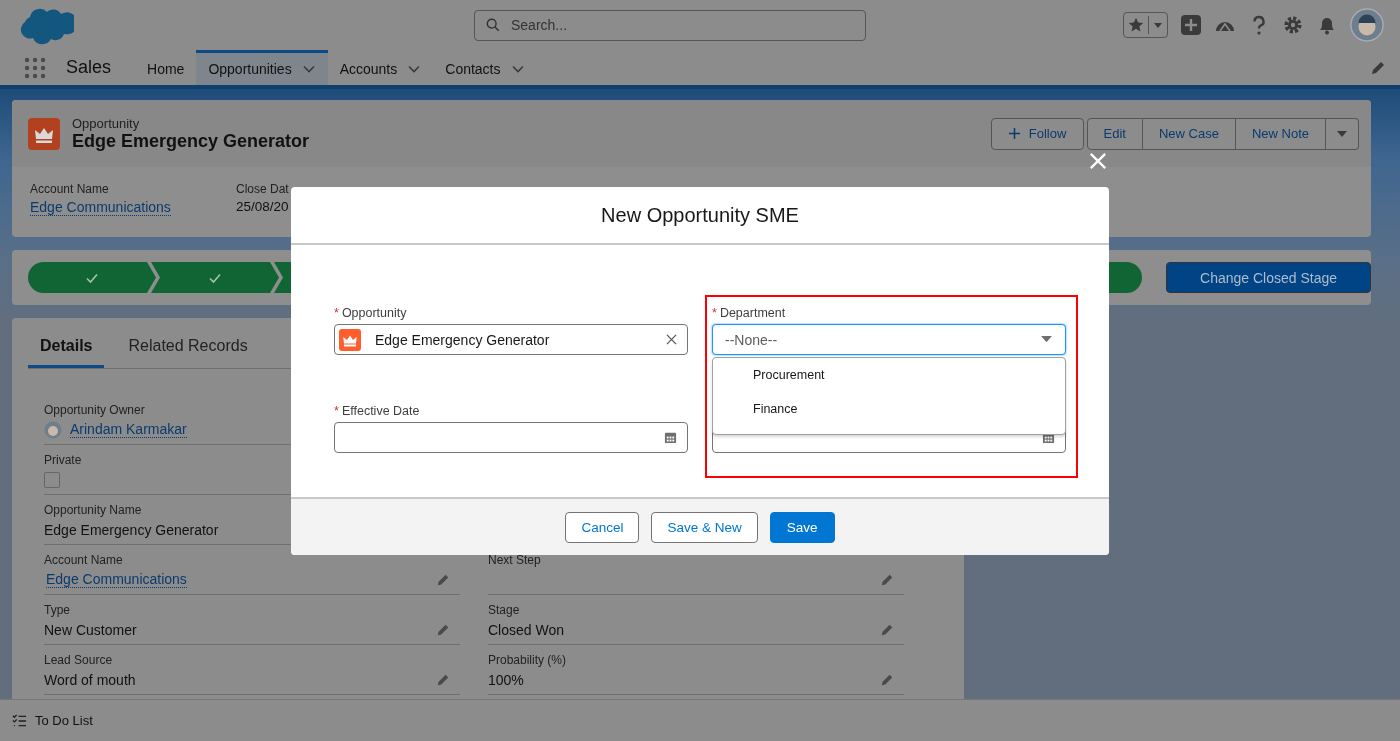  Describe the element at coordinates (704, 527) in the screenshot. I see `footer-button: Save & New` at that location.